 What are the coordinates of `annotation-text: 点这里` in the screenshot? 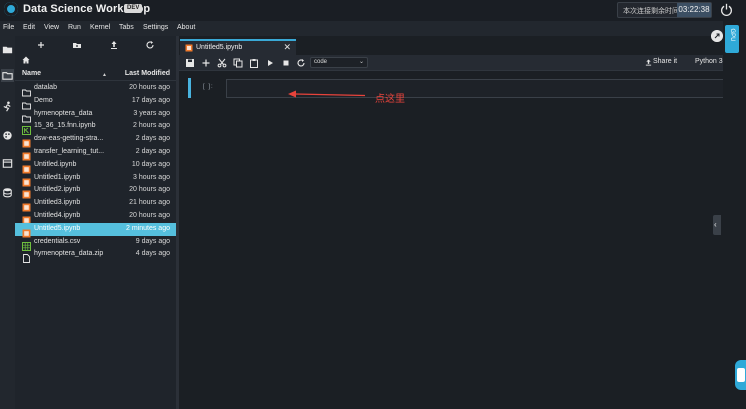 It's located at (390, 99).